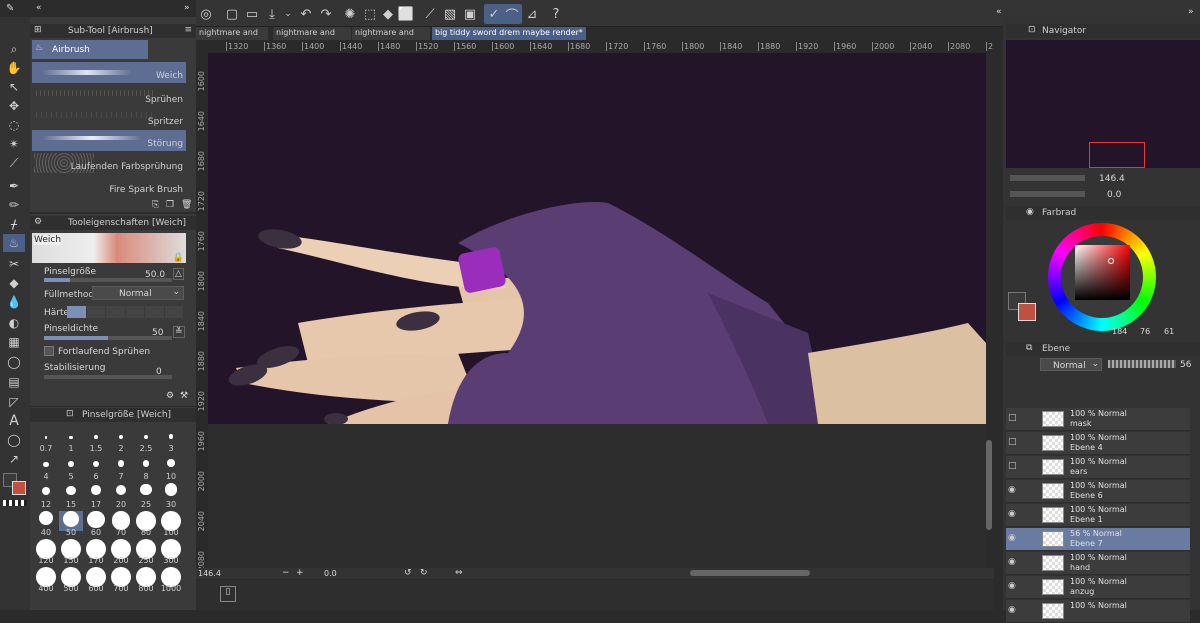  Describe the element at coordinates (232, 33) in the screenshot. I see `tab-file-1: nightmare and` at that location.